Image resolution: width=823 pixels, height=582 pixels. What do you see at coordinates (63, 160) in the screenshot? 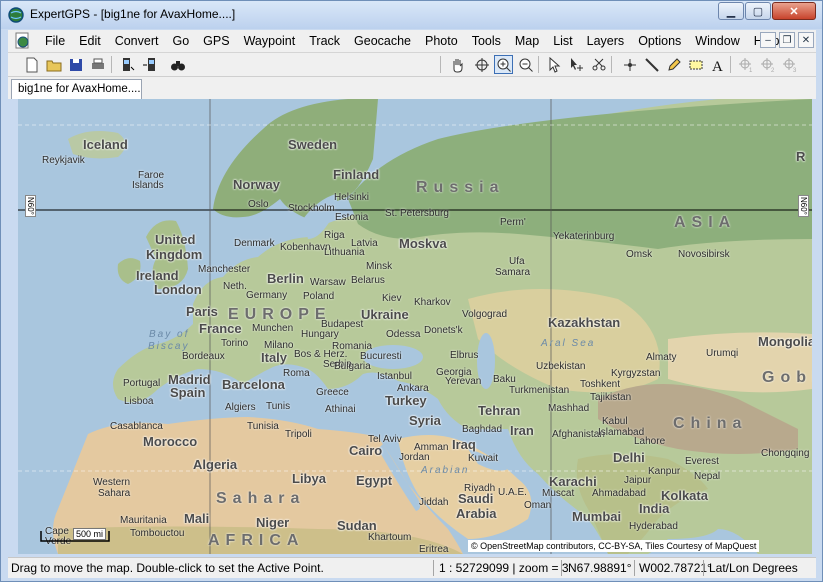
I see `map-place-label: Reykjavik` at bounding box center [63, 160].